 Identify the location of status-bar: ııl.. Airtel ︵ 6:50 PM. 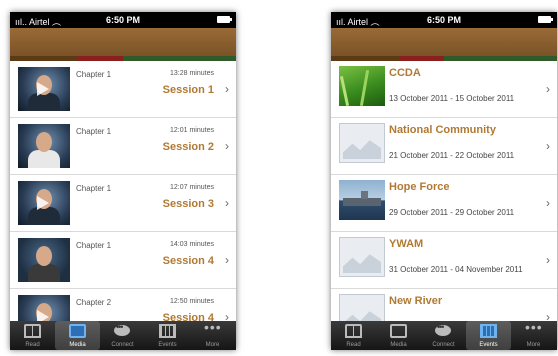
(123, 20).